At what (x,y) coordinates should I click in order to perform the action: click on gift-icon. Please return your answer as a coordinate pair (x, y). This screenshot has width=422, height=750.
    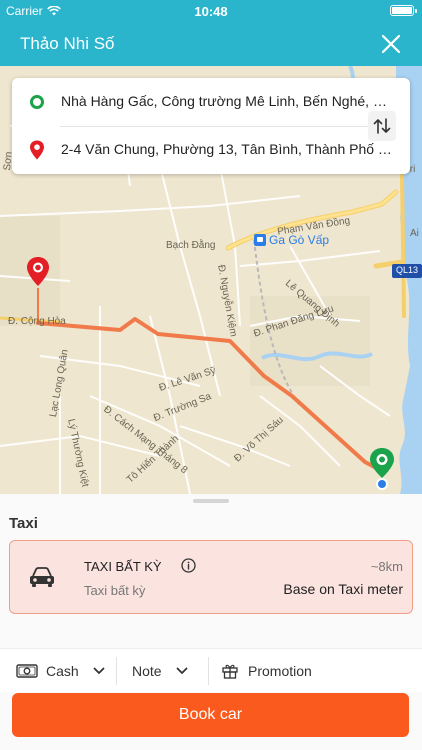
    Looking at the image, I should click on (230, 671).